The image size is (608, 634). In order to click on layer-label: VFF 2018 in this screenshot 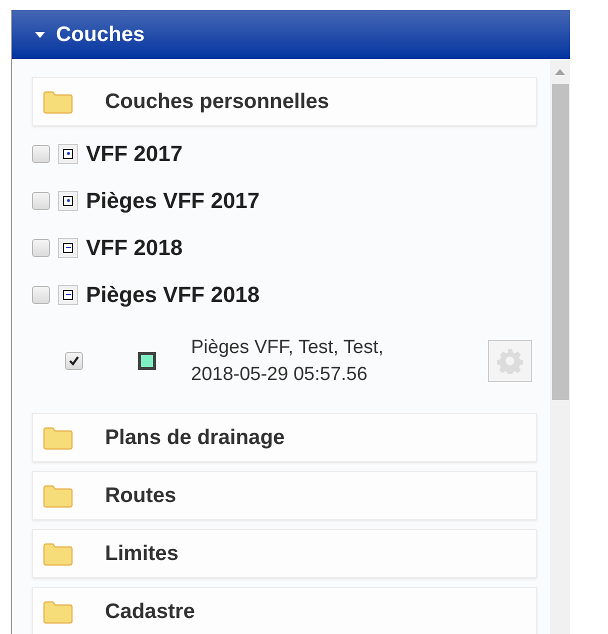, I will do `click(134, 248)`.